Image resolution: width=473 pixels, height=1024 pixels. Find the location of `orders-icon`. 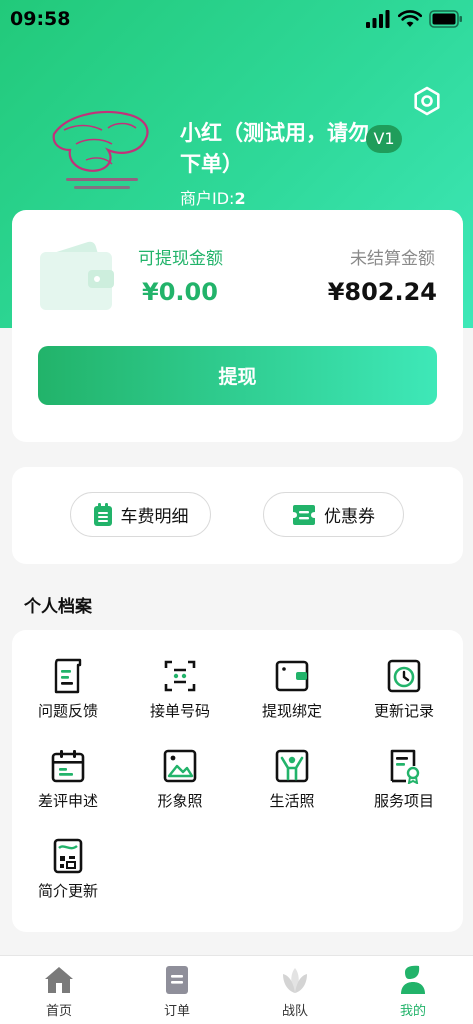

orders-icon is located at coordinates (177, 980).